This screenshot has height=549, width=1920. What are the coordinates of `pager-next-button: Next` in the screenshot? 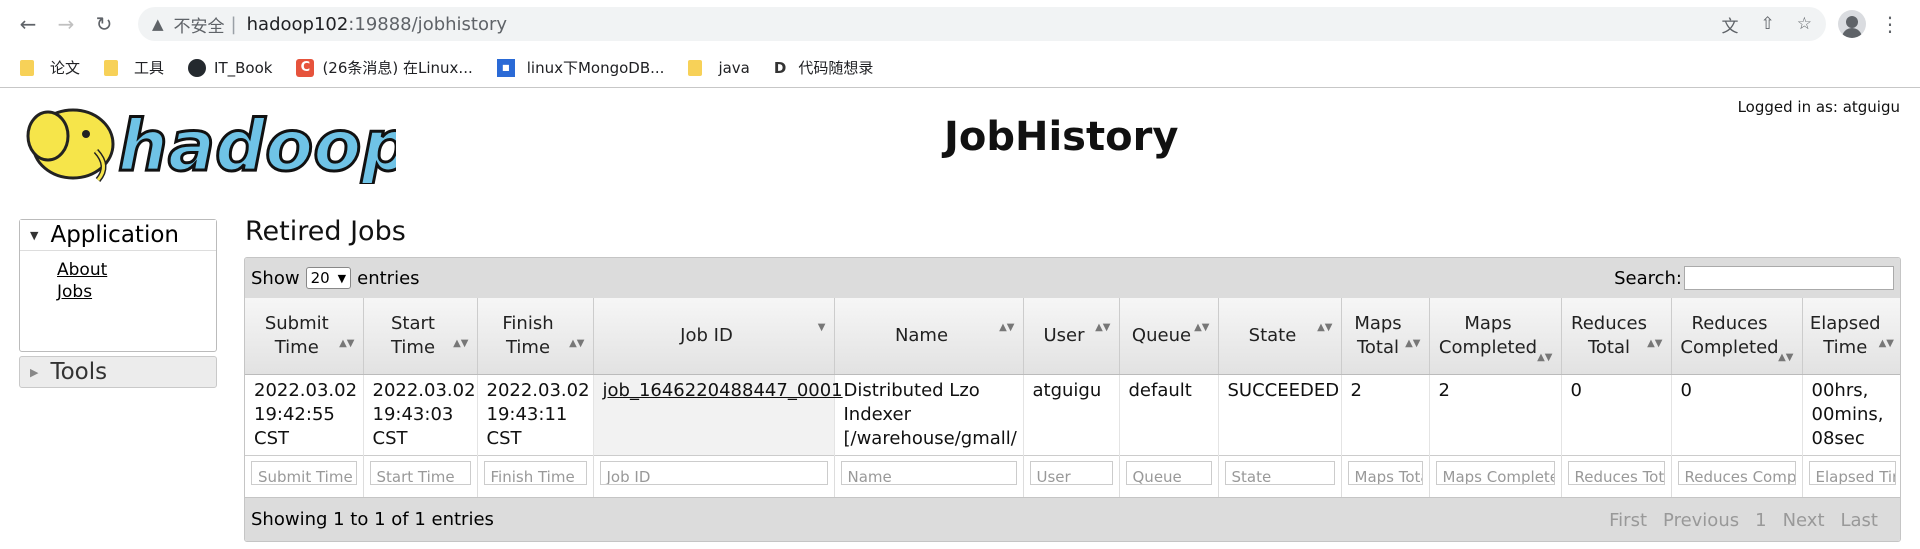 It's located at (1804, 520).